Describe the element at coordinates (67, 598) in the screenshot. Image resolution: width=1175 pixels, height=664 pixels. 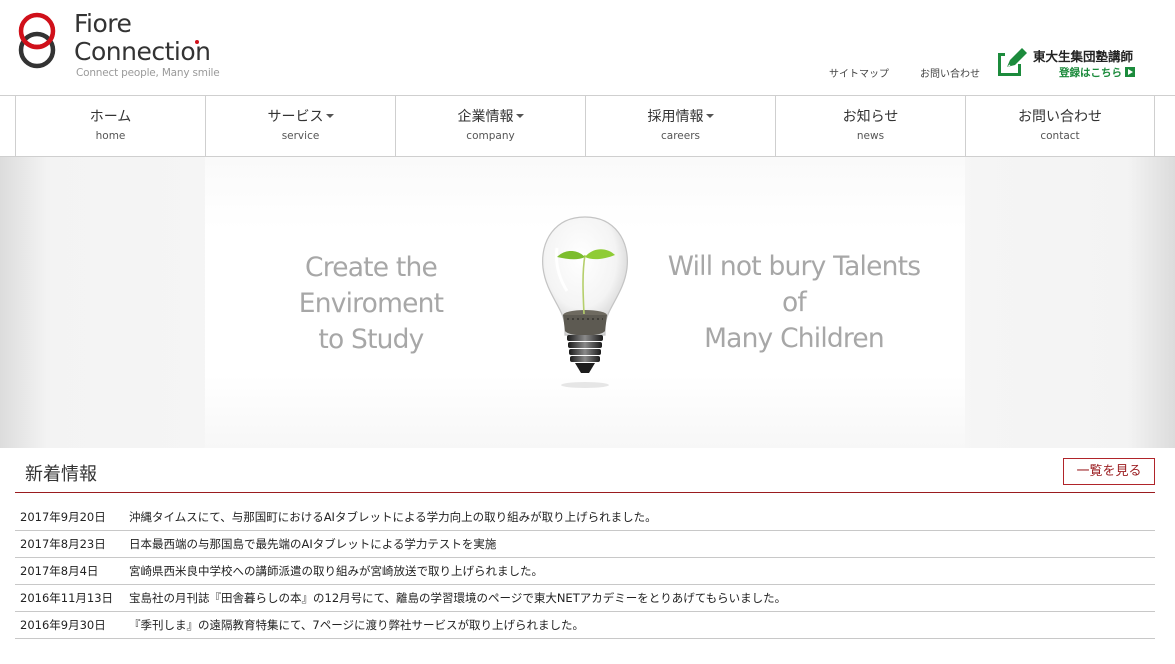
I see `news-date: 2016年11月13日` at that location.